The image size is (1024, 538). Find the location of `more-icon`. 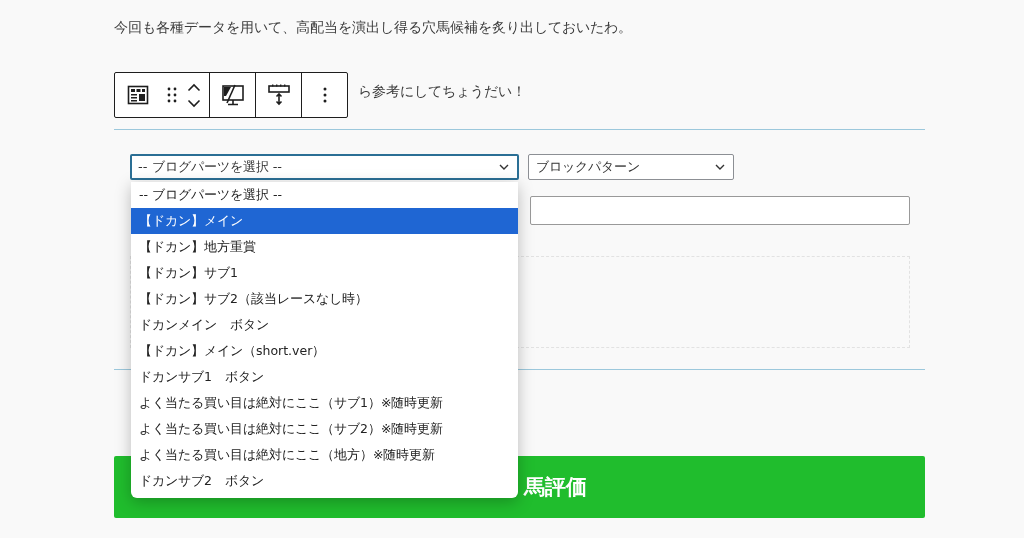

more-icon is located at coordinates (324, 95).